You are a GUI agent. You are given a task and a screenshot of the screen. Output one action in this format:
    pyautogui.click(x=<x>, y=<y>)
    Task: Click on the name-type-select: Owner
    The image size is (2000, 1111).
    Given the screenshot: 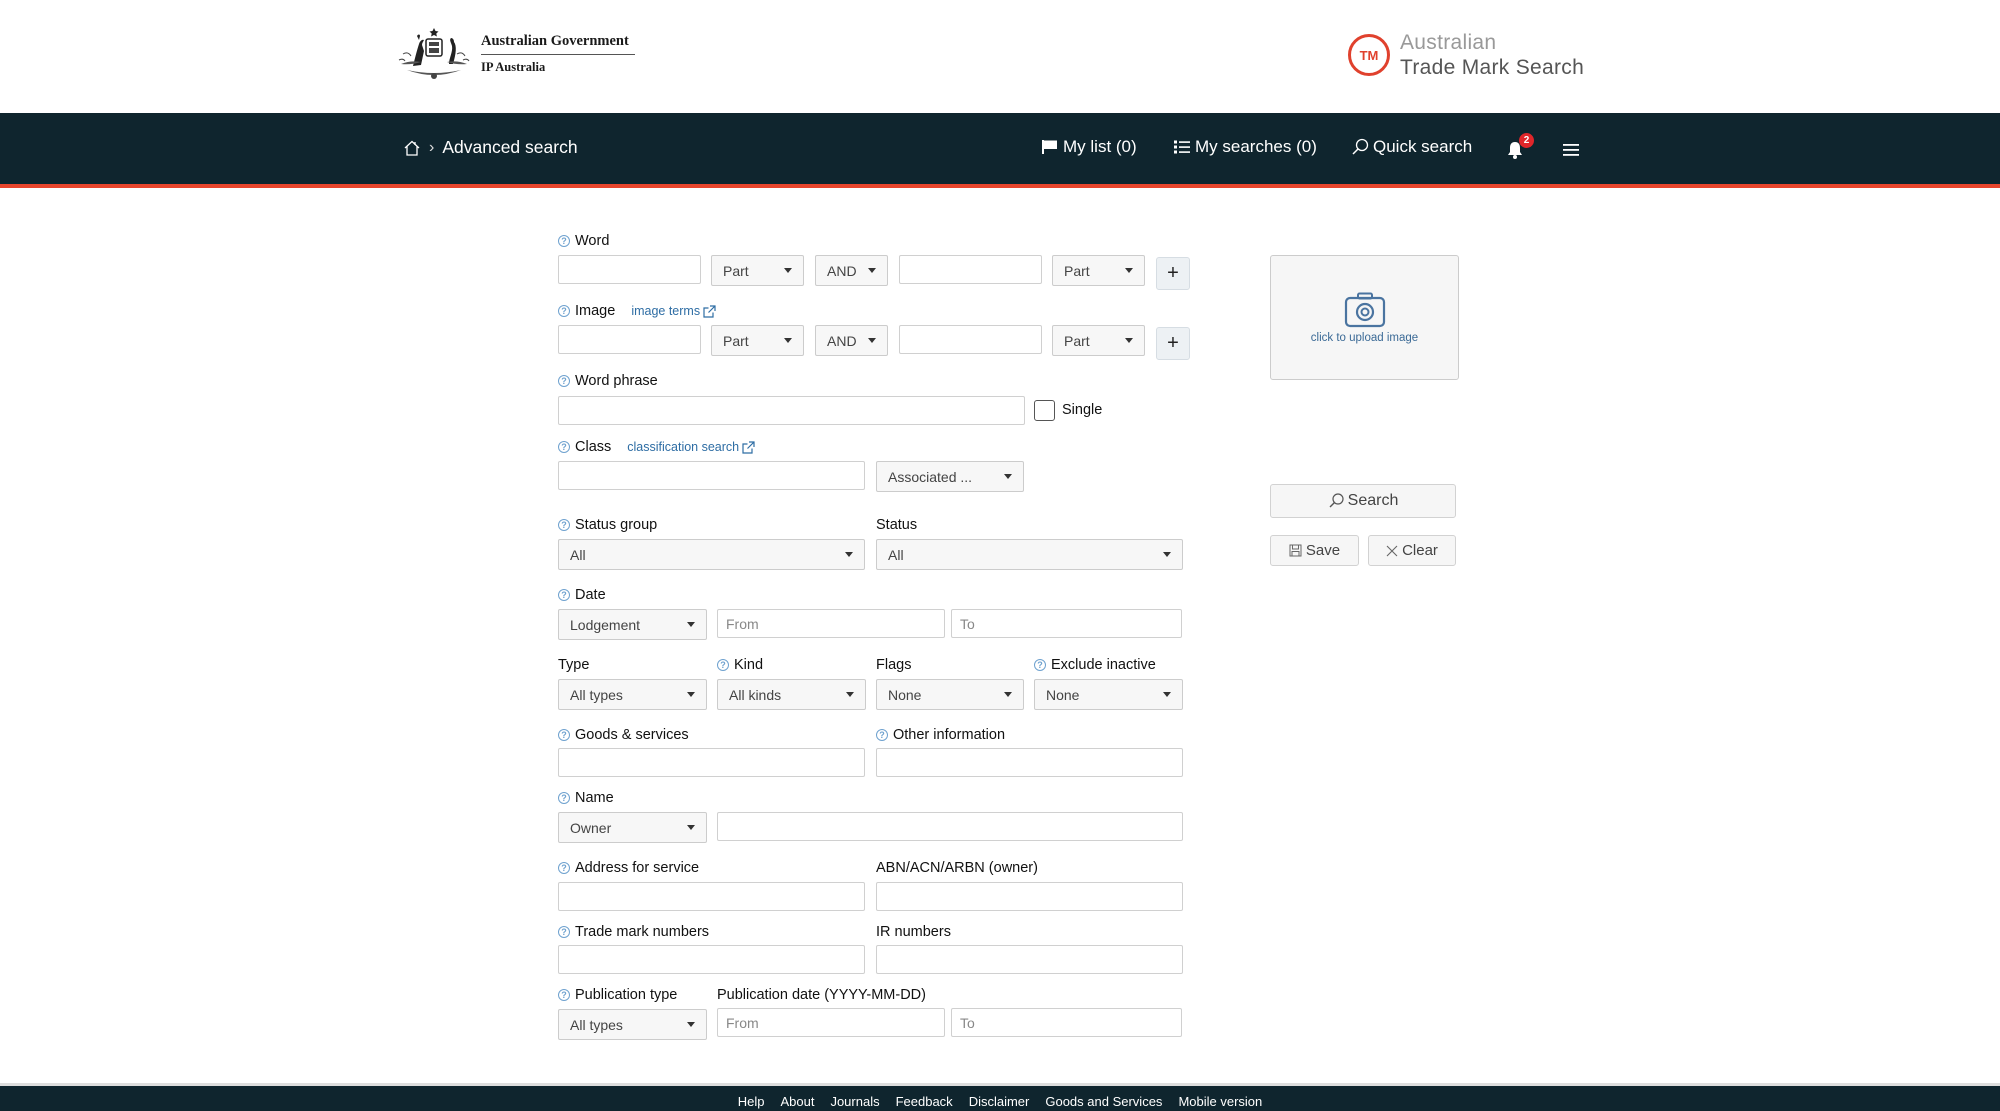 What is the action you would take?
    pyautogui.click(x=632, y=827)
    